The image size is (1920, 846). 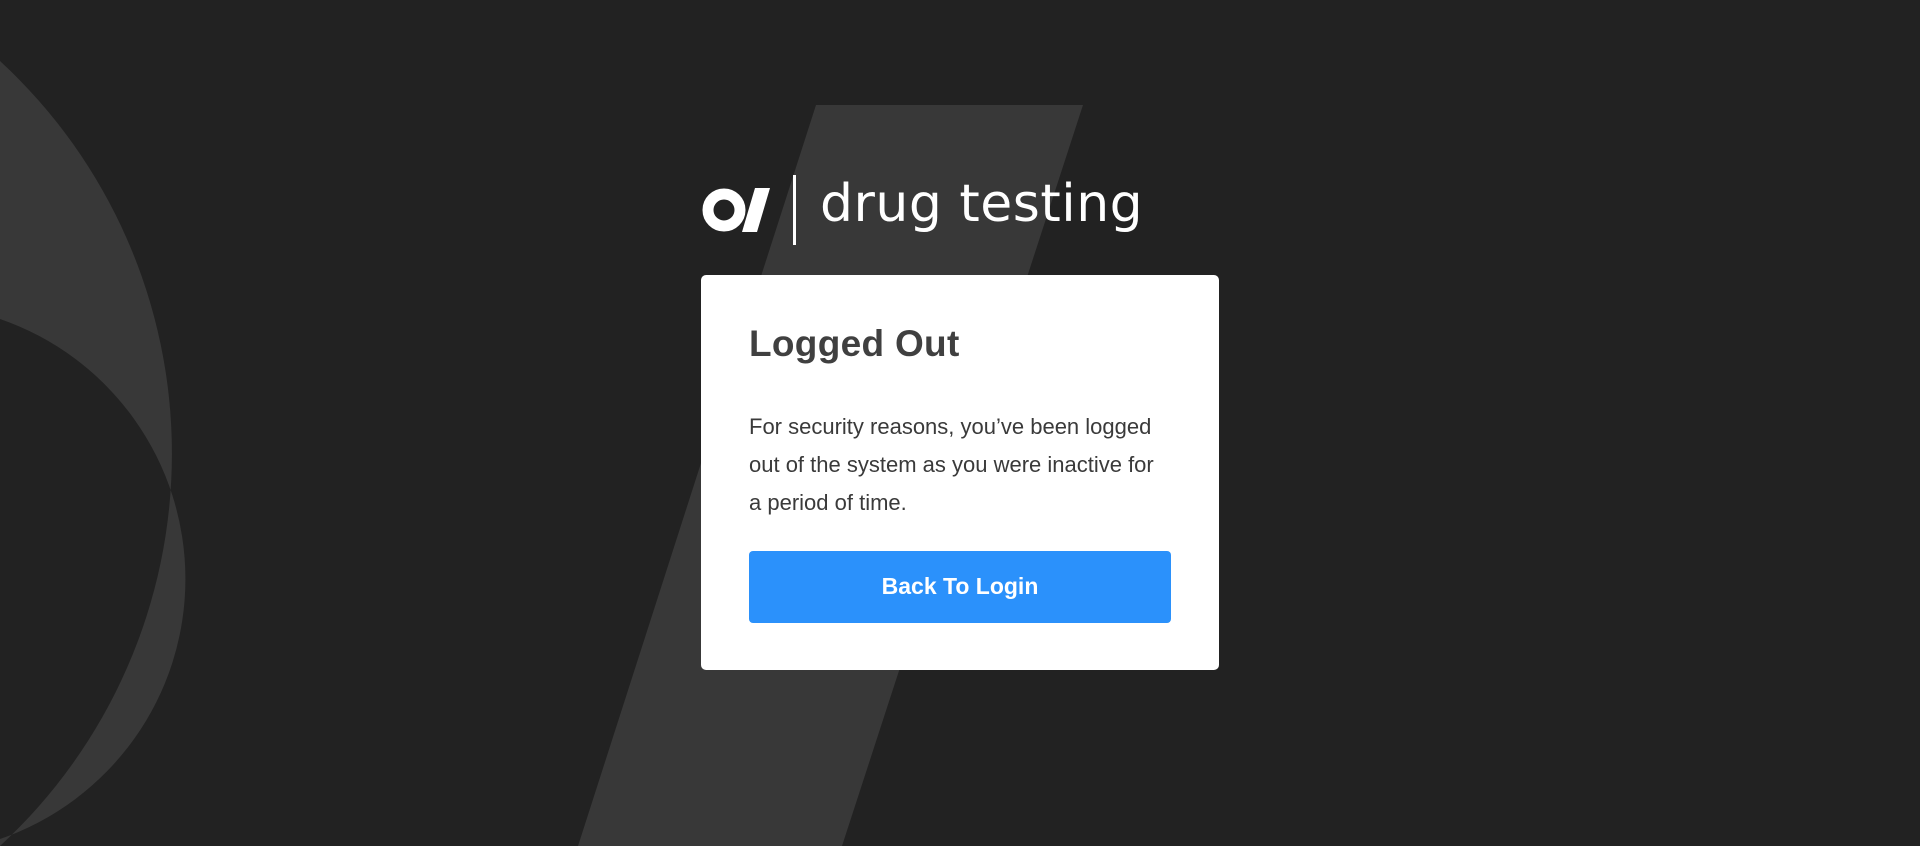 What do you see at coordinates (93, 453) in the screenshot?
I see `background-o-shape` at bounding box center [93, 453].